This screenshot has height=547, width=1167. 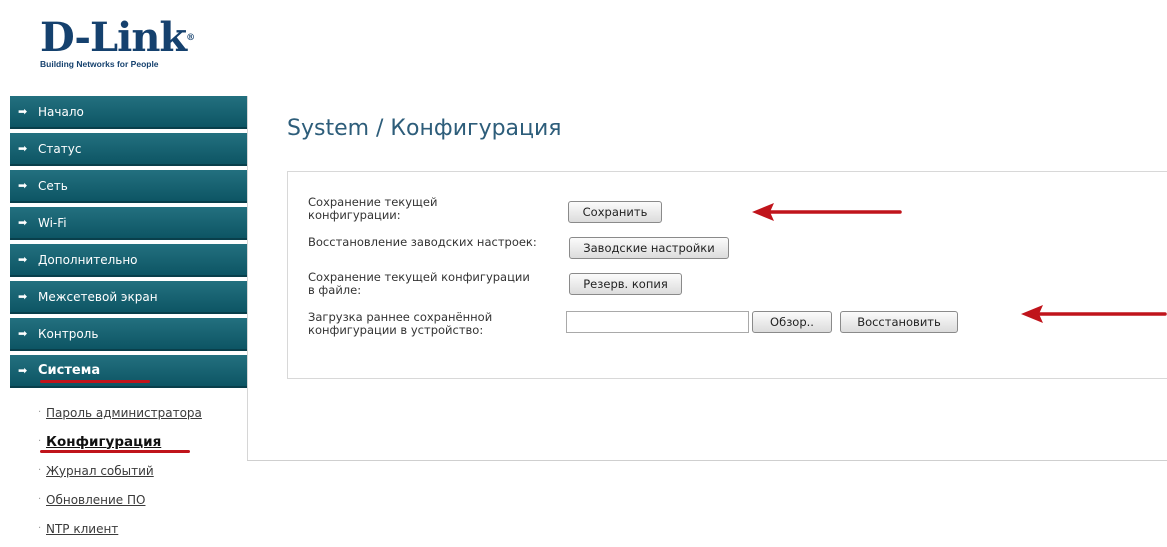 What do you see at coordinates (95, 381) in the screenshot?
I see `annotation-underline-system` at bounding box center [95, 381].